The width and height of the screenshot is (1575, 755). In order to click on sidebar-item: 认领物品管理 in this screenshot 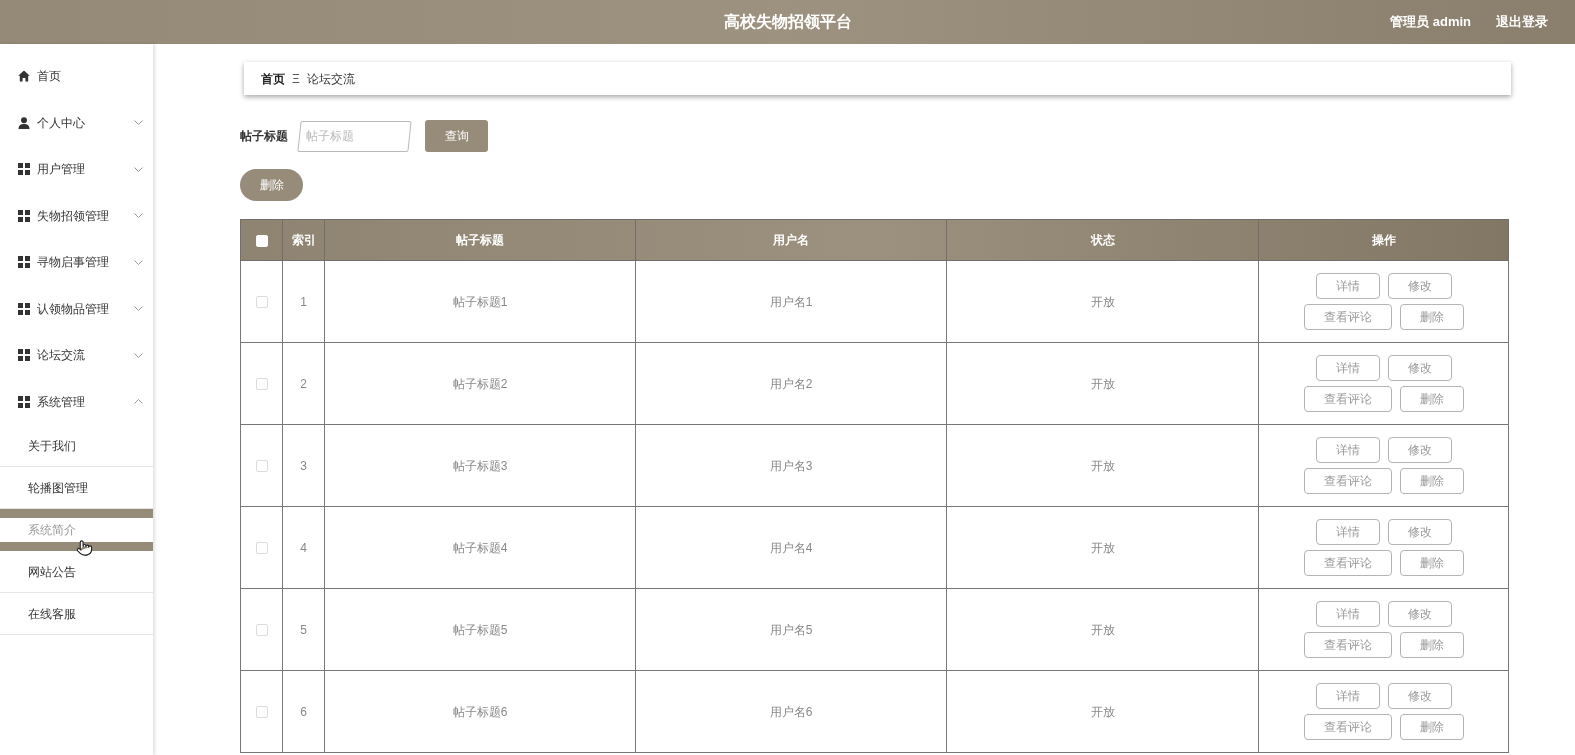, I will do `click(76, 308)`.